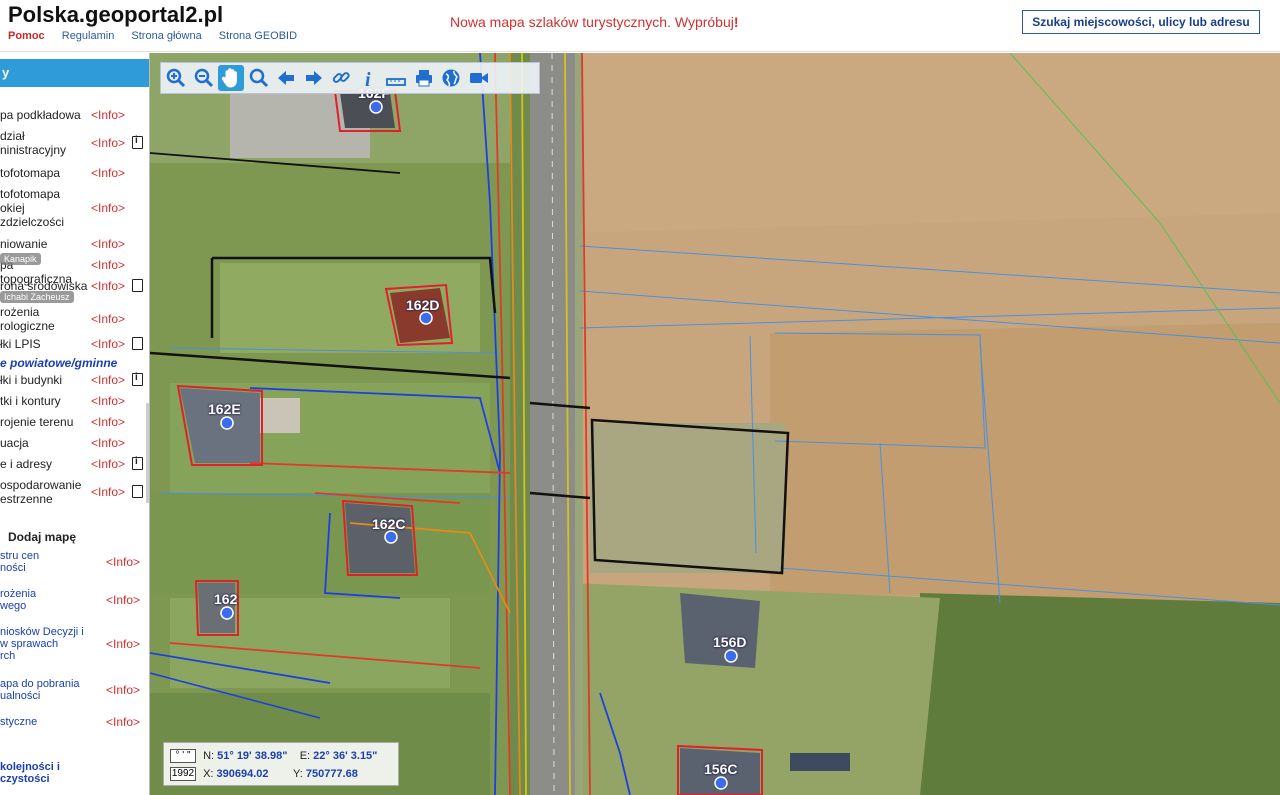  I want to click on layer-label: łki i budynki, so click(31, 380).